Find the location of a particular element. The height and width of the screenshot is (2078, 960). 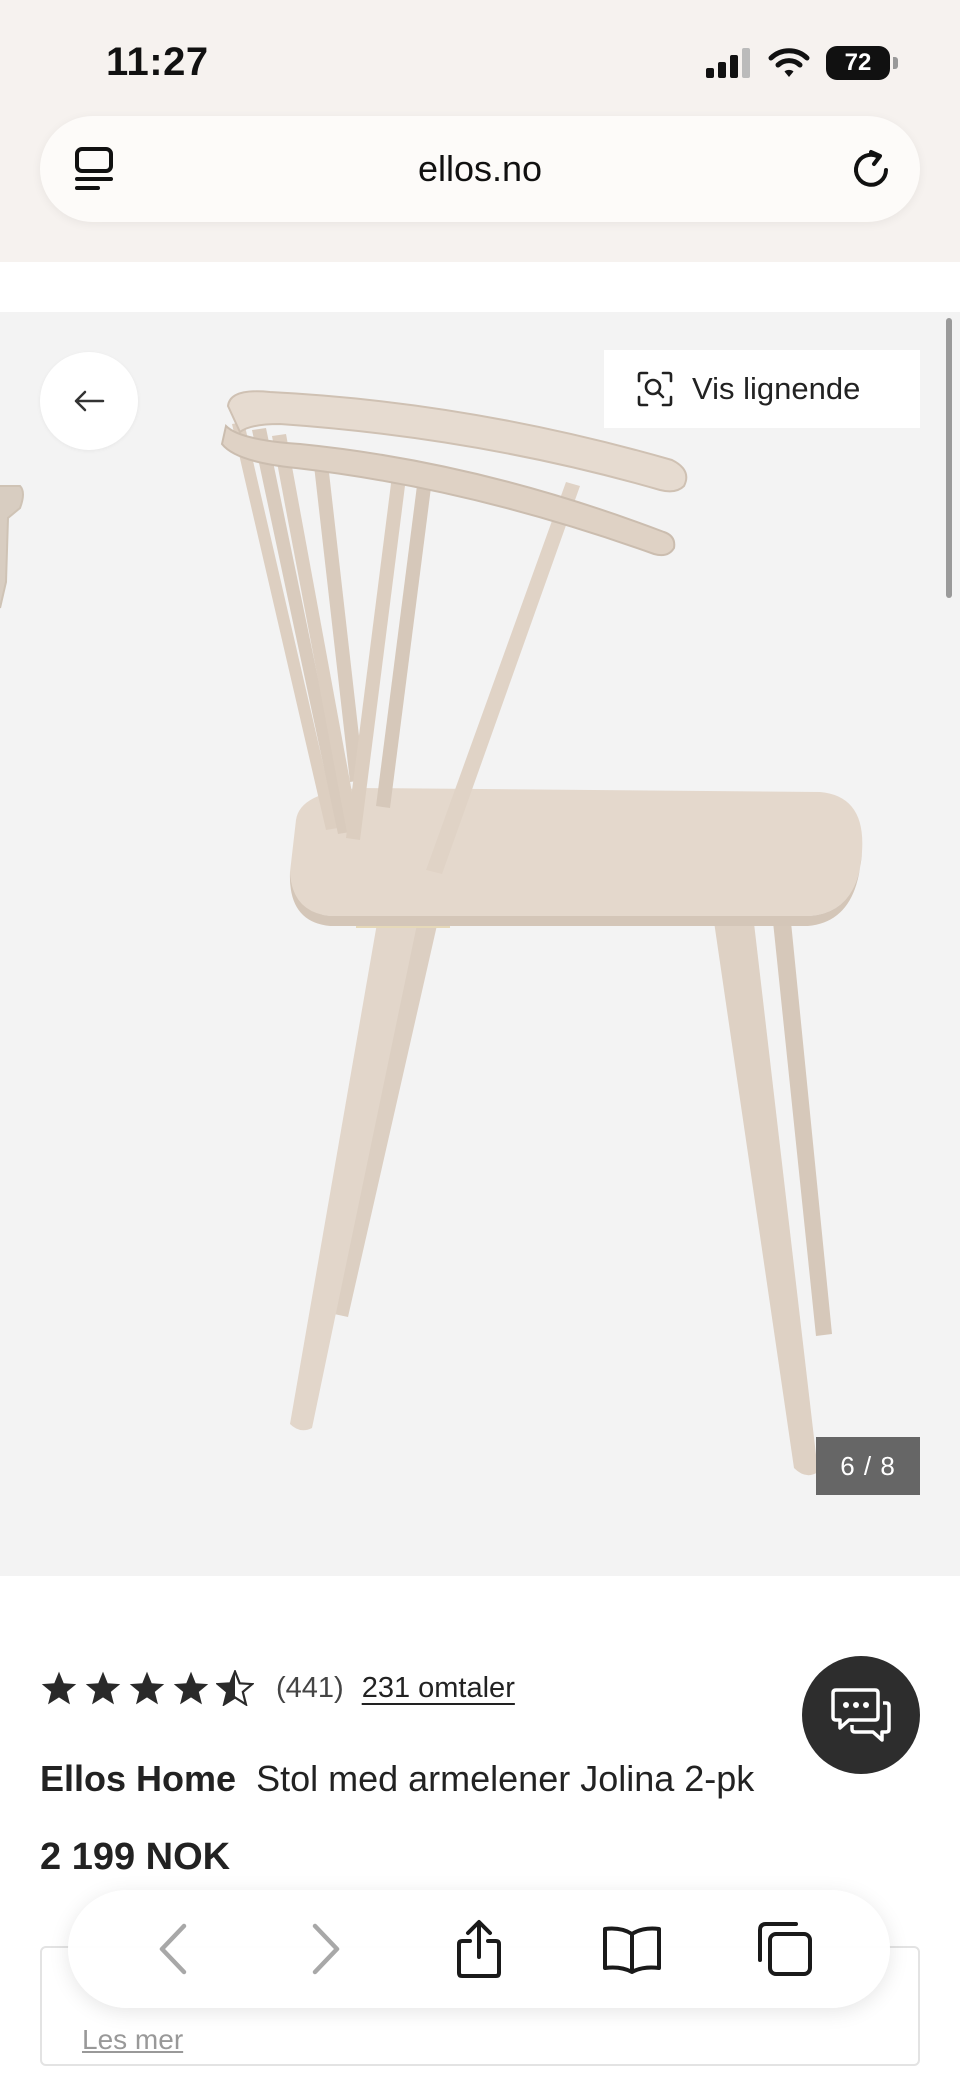

product-price: 2 199 NOK is located at coordinates (135, 1857).